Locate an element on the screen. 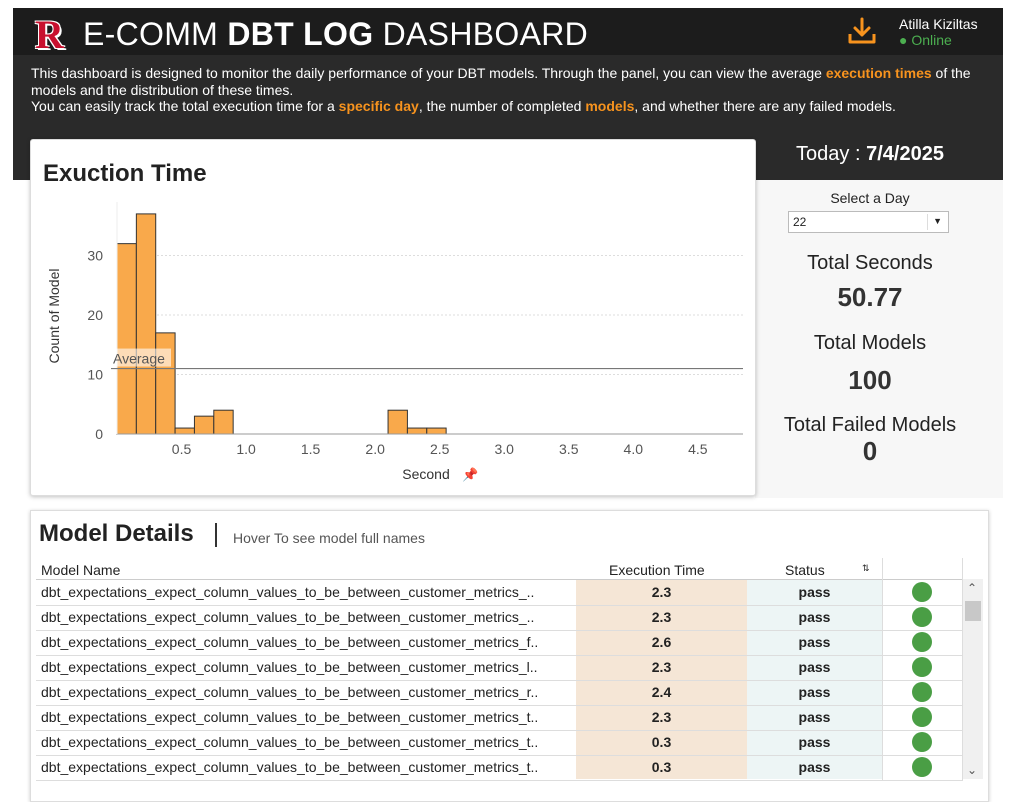 Image resolution: width=1018 pixels, height=802 pixels. day-select-label: Select a Day is located at coordinates (870, 198).